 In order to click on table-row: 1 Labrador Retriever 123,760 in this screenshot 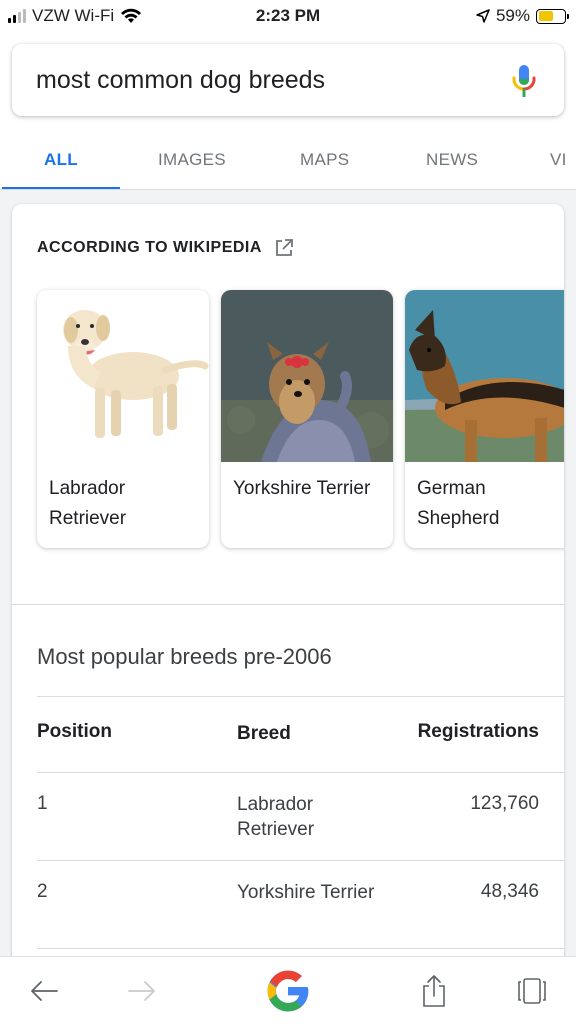, I will do `click(300, 816)`.